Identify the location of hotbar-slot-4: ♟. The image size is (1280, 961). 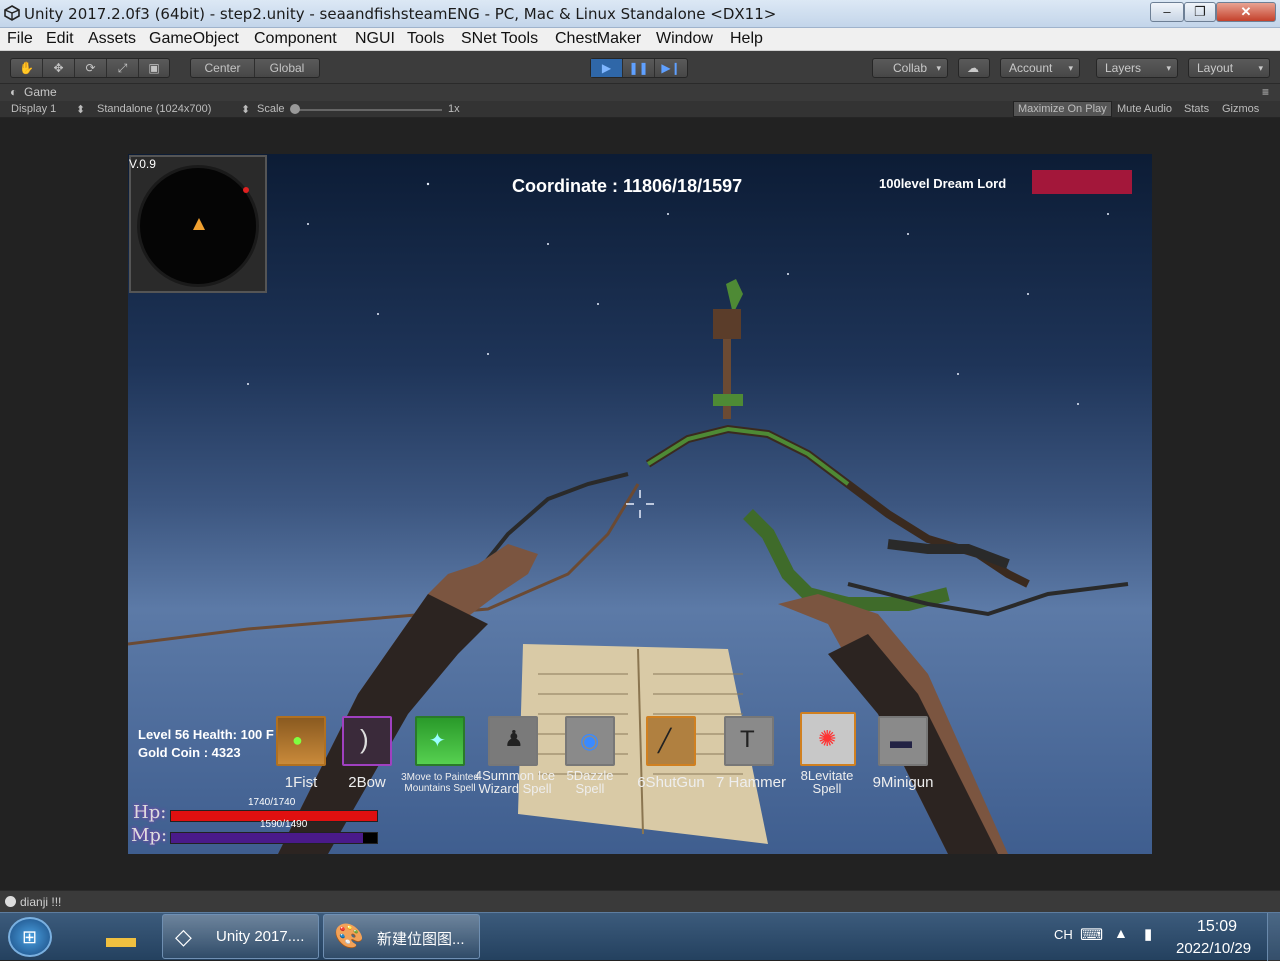
(513, 741).